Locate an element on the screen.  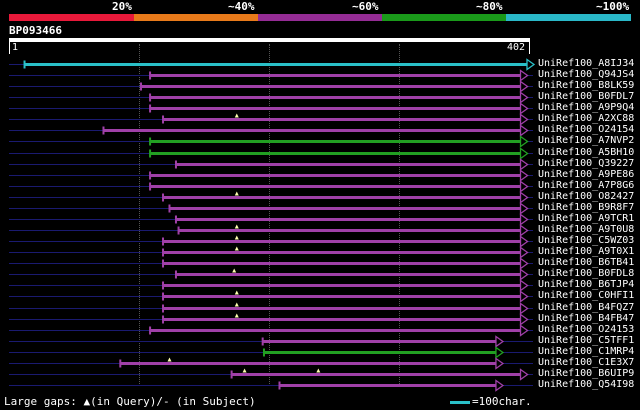
hit-label: UniRef100_Q94JS4 is located at coordinates (586, 75).